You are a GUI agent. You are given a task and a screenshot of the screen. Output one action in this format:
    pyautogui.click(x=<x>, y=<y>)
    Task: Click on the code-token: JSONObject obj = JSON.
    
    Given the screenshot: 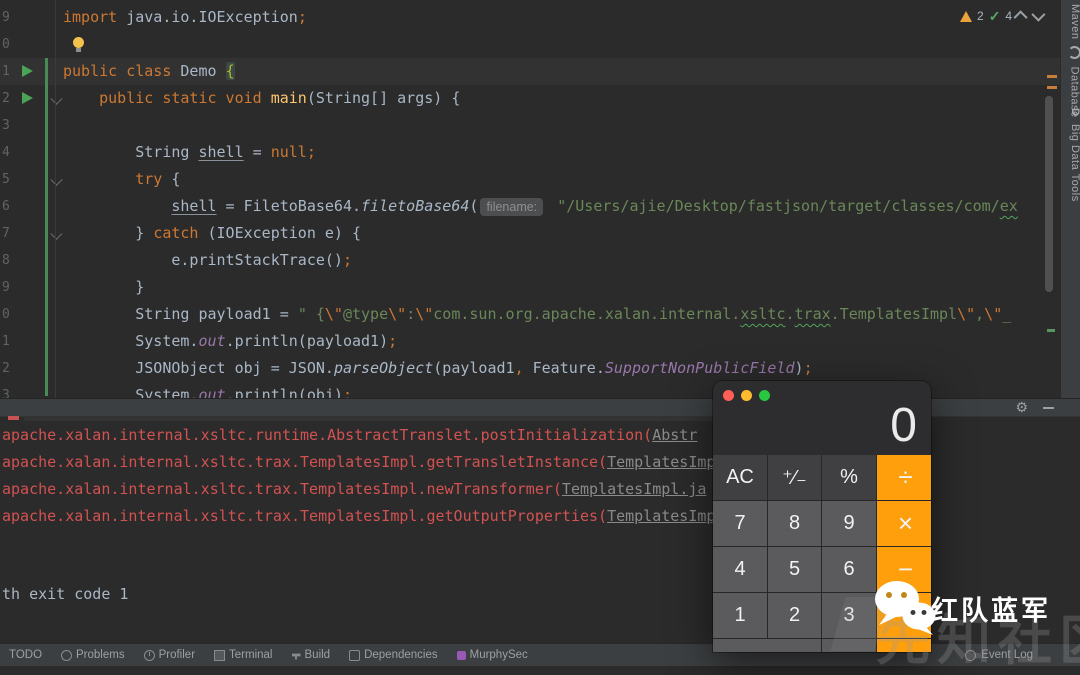 What is the action you would take?
    pyautogui.click(x=198, y=368)
    